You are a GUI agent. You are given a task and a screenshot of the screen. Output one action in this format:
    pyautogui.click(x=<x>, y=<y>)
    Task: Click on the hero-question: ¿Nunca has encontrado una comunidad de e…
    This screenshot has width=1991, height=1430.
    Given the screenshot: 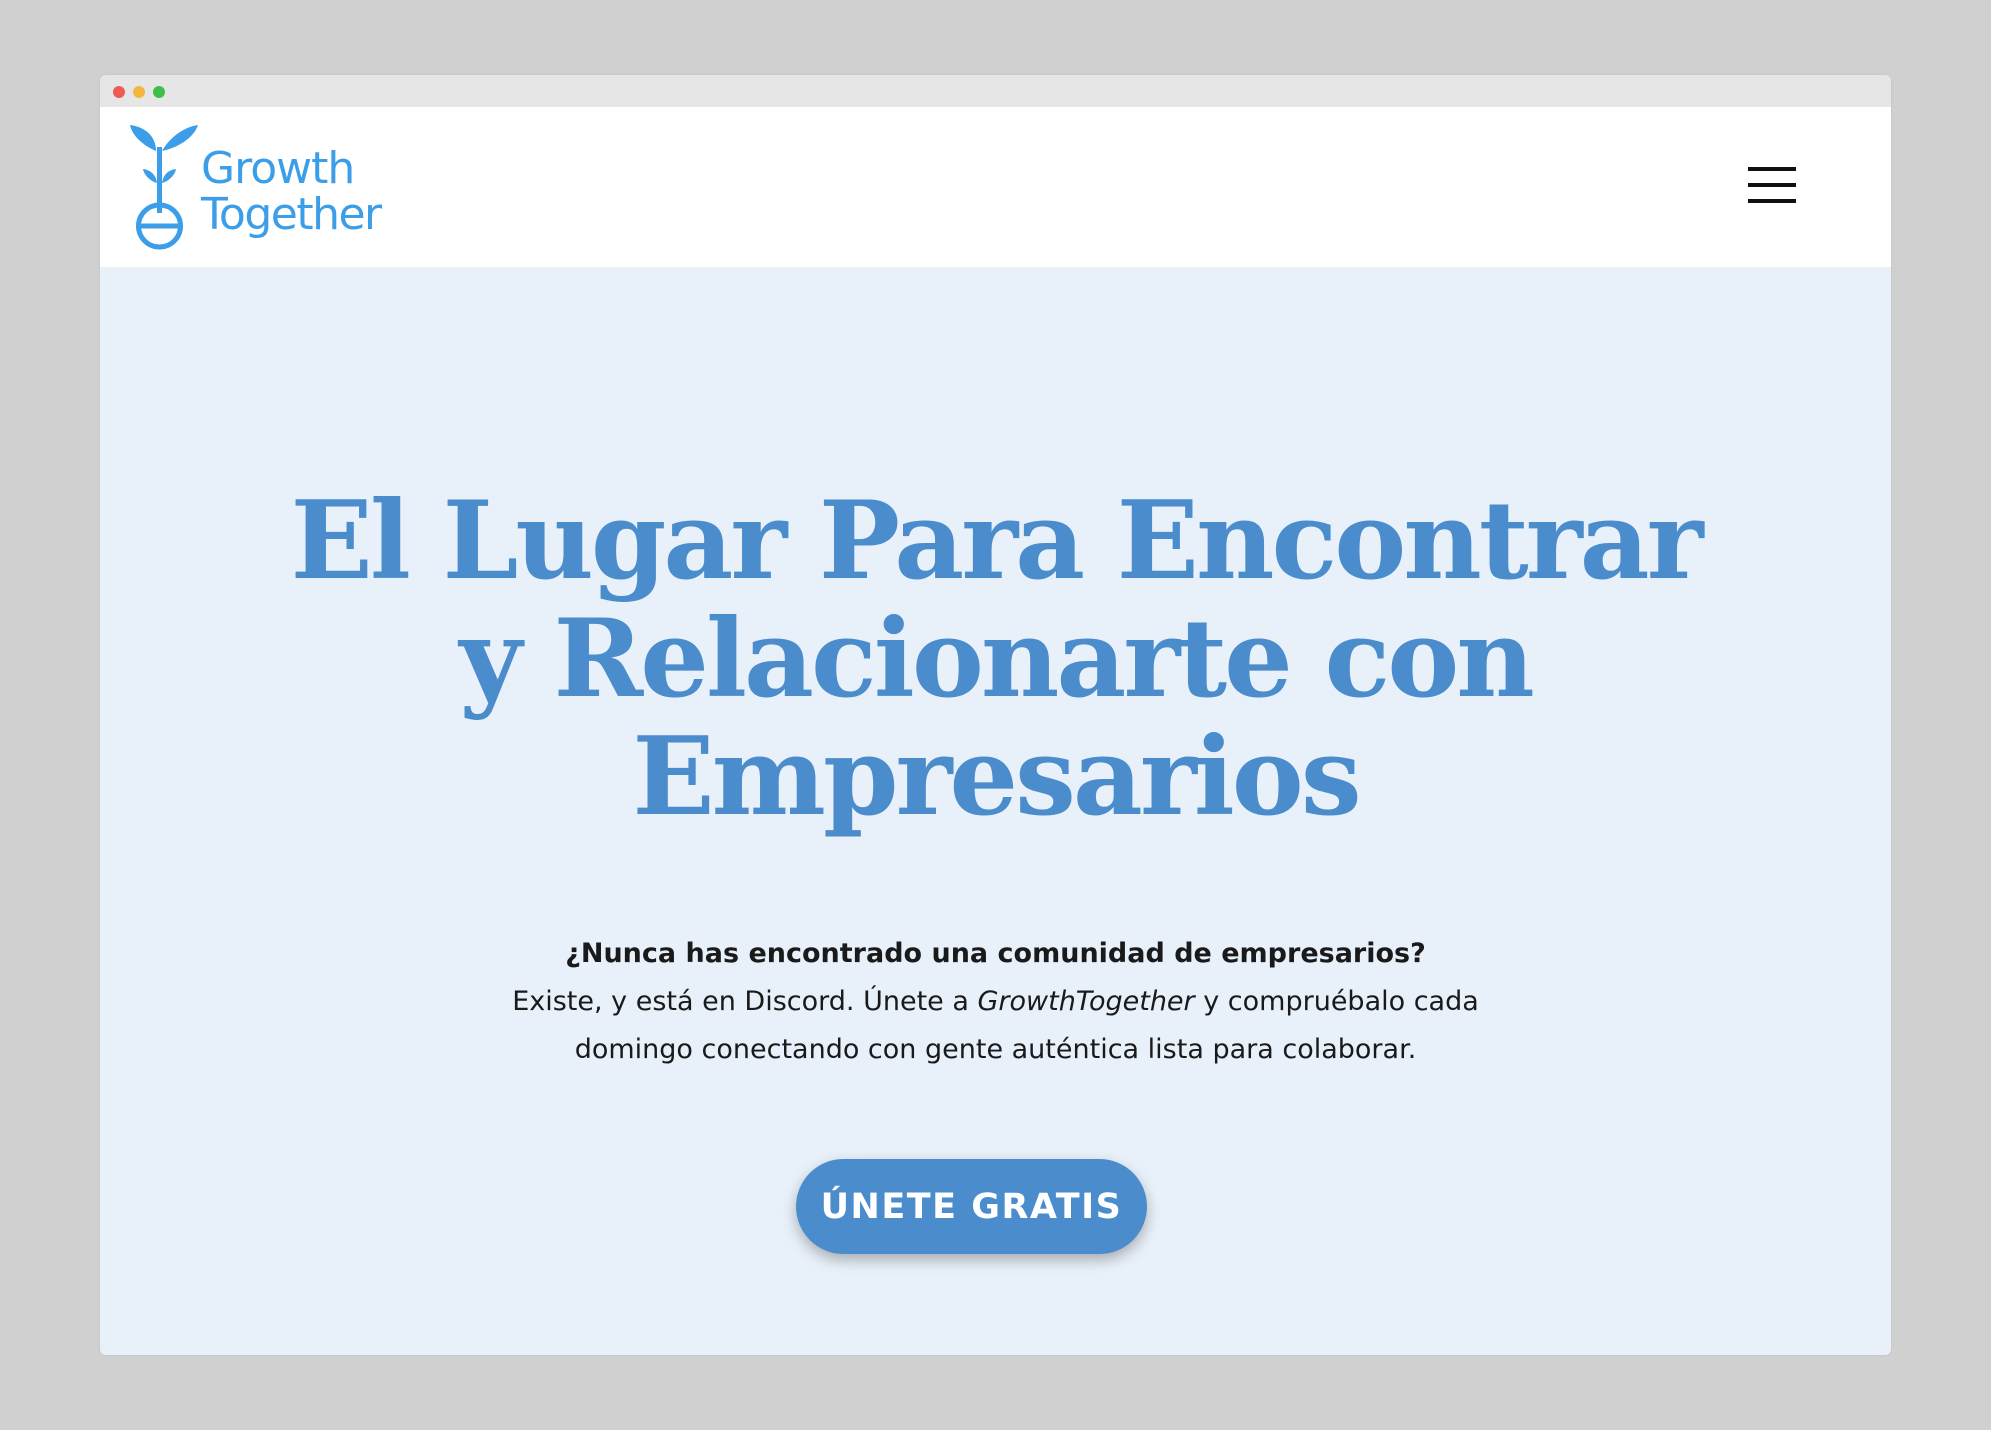 What is the action you would take?
    pyautogui.click(x=995, y=953)
    